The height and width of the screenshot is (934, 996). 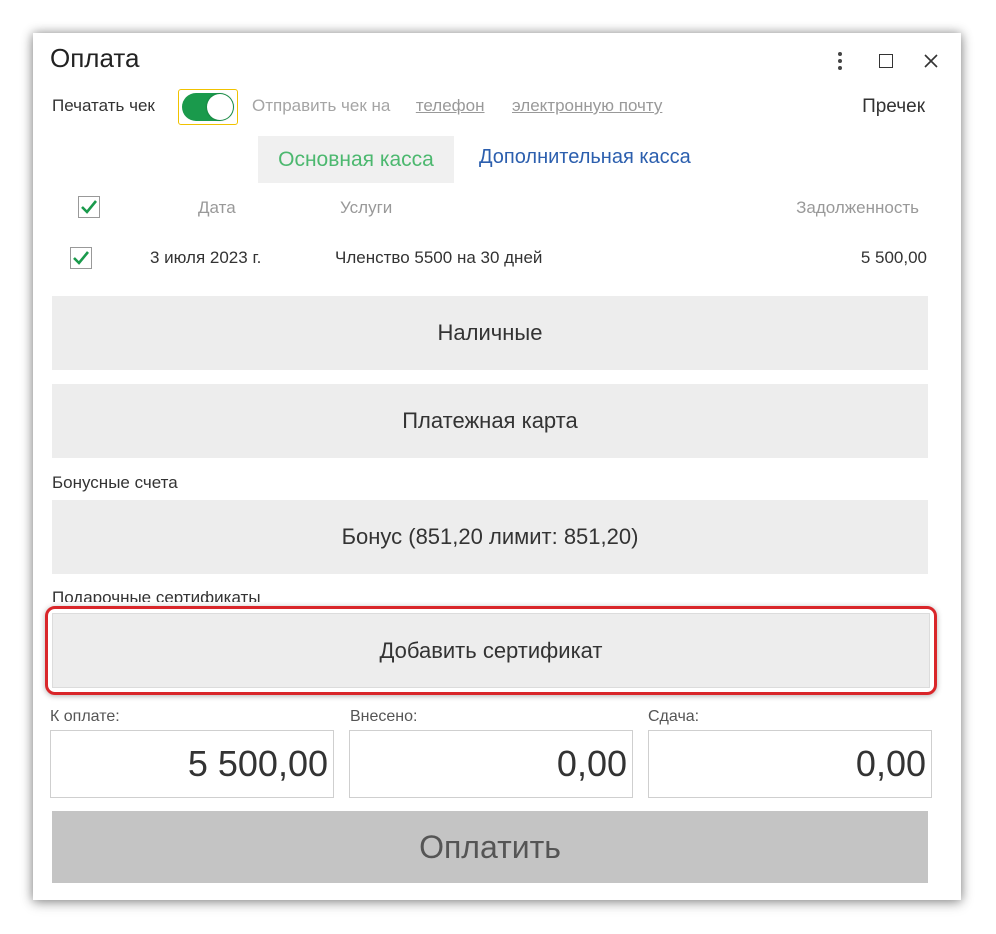 I want to click on add-certificate-button: Добавить сертификат, so click(x=491, y=650).